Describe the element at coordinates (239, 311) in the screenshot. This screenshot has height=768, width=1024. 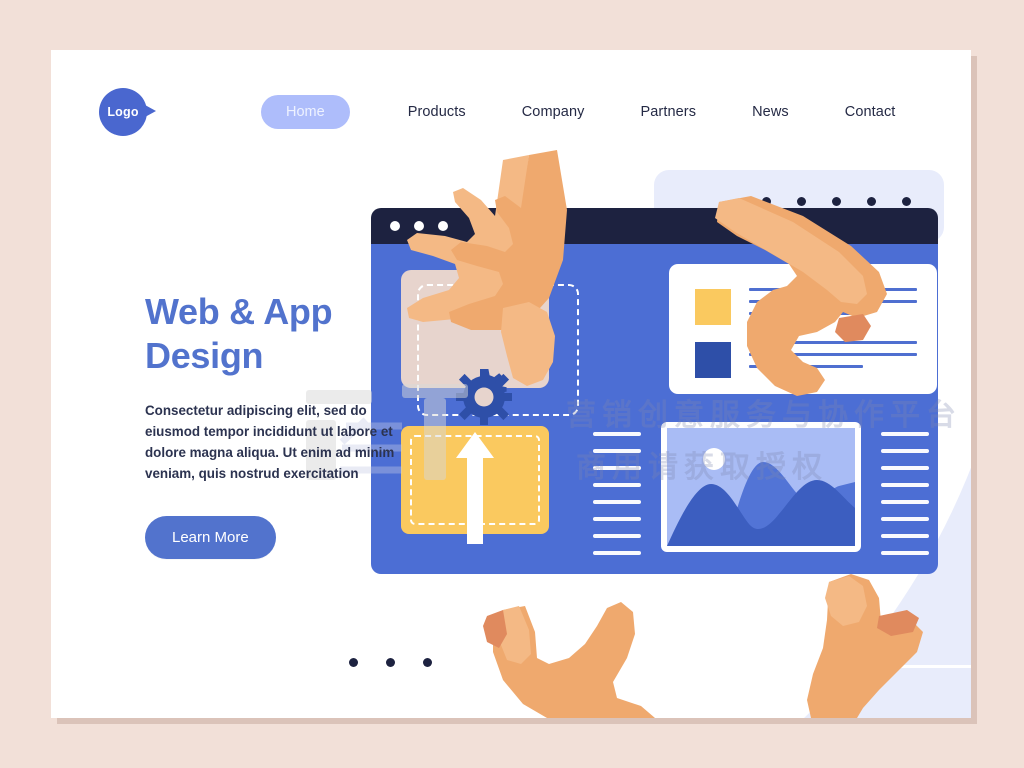
I see `page-title-line1: Web & App` at that location.